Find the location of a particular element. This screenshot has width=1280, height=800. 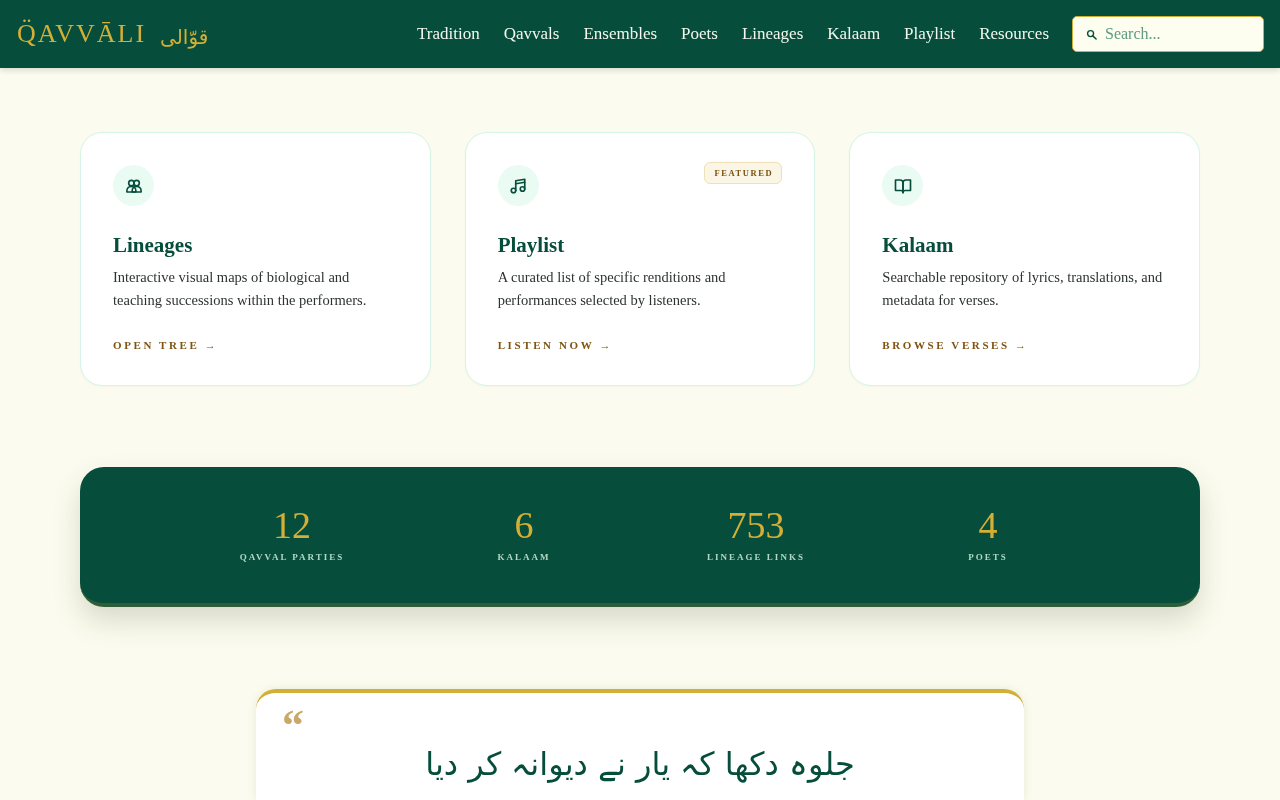

card-title: Lineages is located at coordinates (153, 245).